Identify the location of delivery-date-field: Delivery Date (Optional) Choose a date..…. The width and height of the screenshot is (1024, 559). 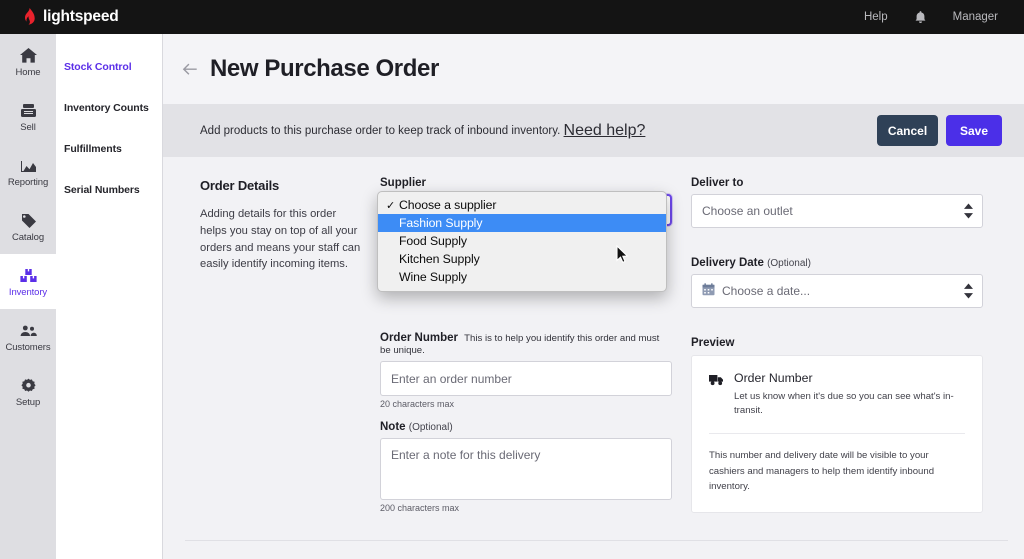
(837, 282).